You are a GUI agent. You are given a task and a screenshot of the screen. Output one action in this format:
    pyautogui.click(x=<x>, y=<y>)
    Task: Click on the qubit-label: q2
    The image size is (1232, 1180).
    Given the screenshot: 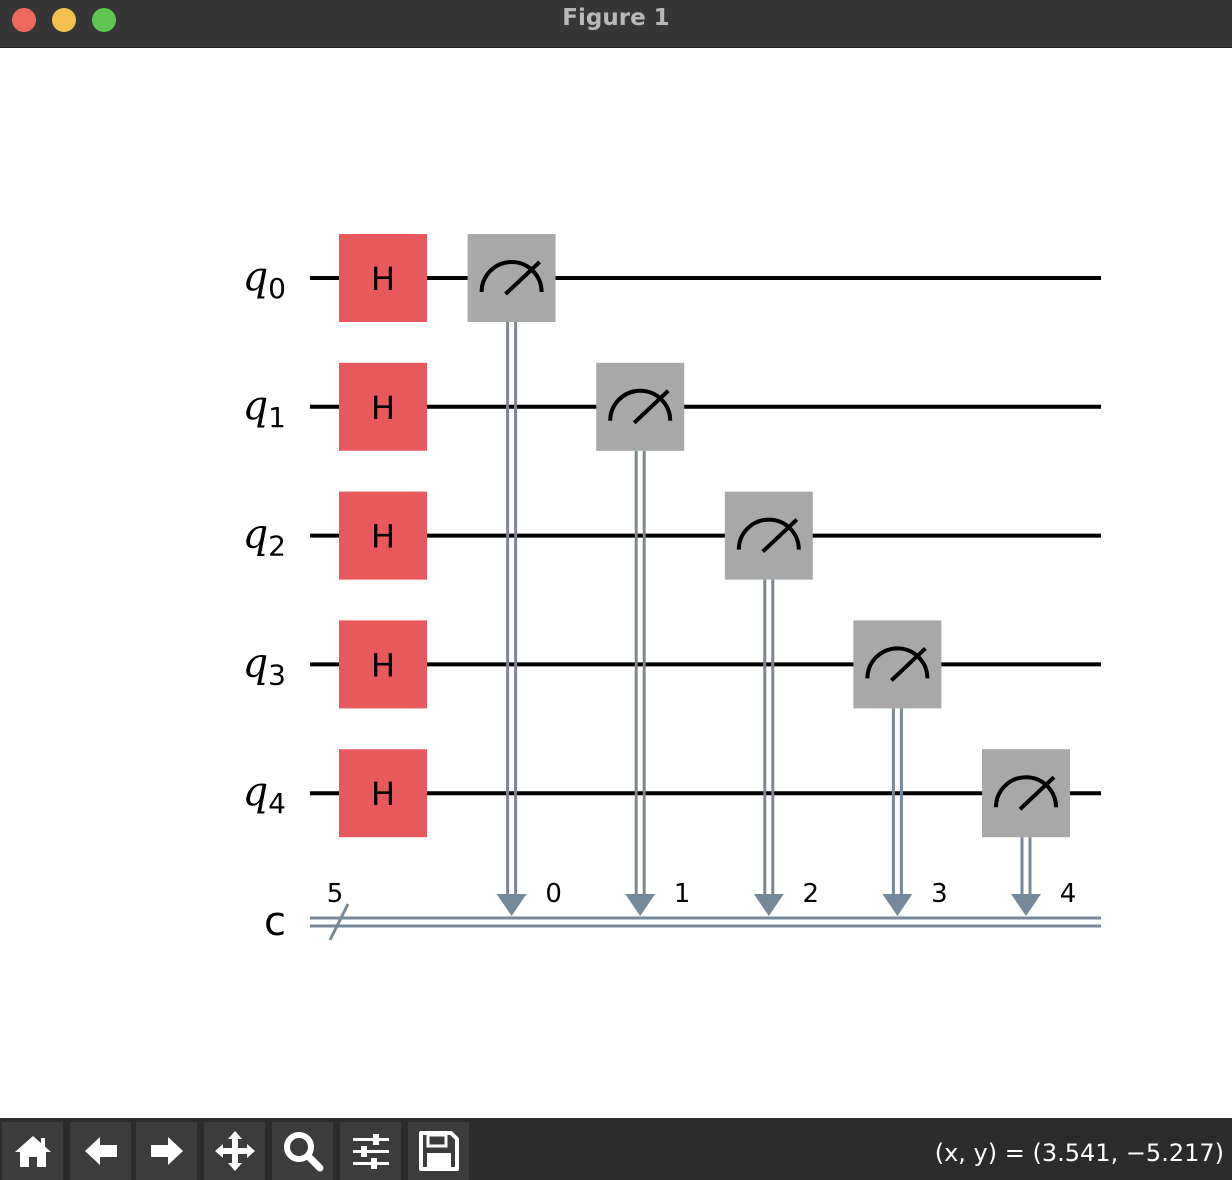 What is the action you would take?
    pyautogui.click(x=264, y=537)
    